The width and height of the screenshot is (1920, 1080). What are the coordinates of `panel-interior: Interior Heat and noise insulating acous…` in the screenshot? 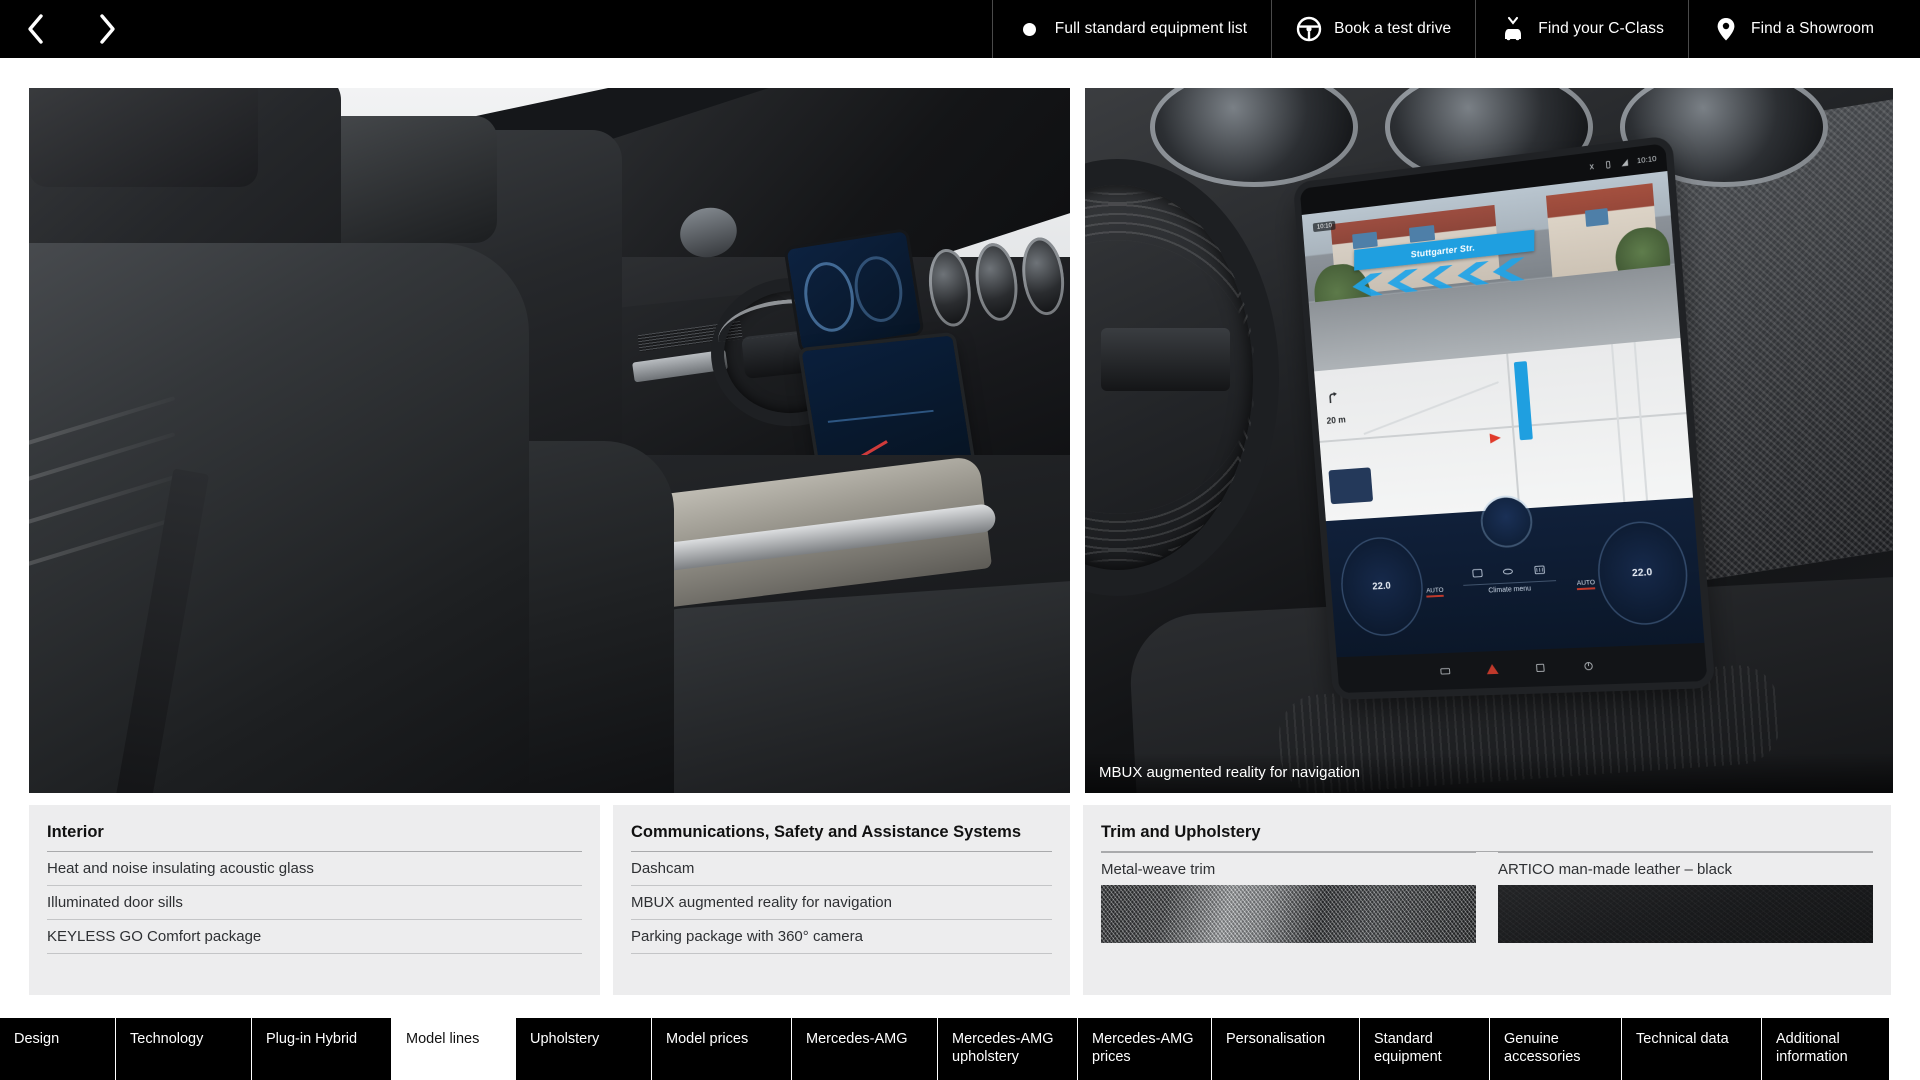 It's located at (314, 900).